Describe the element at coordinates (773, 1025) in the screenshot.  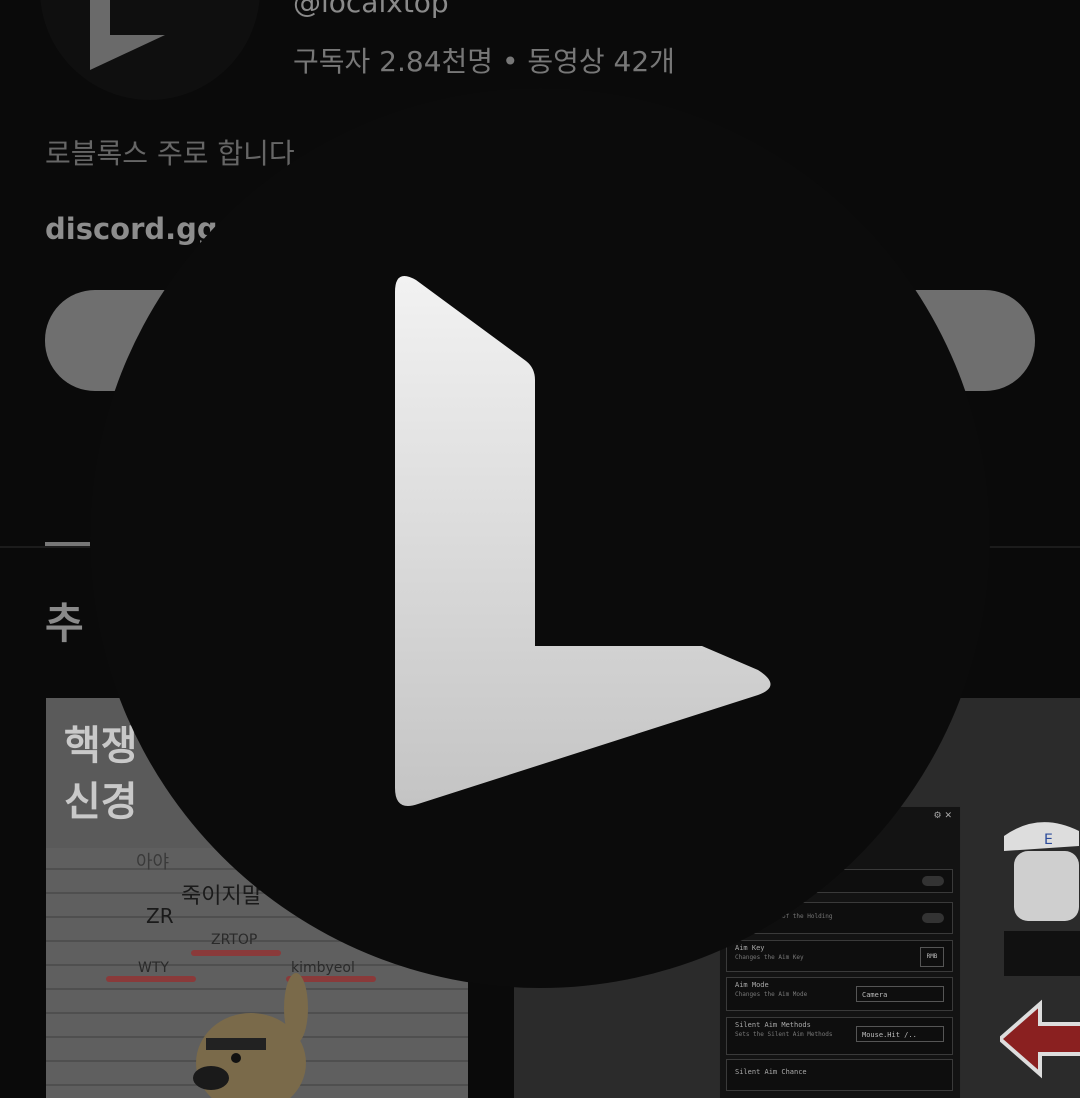
I see `panel-row-title: Silent Aim Methods` at that location.